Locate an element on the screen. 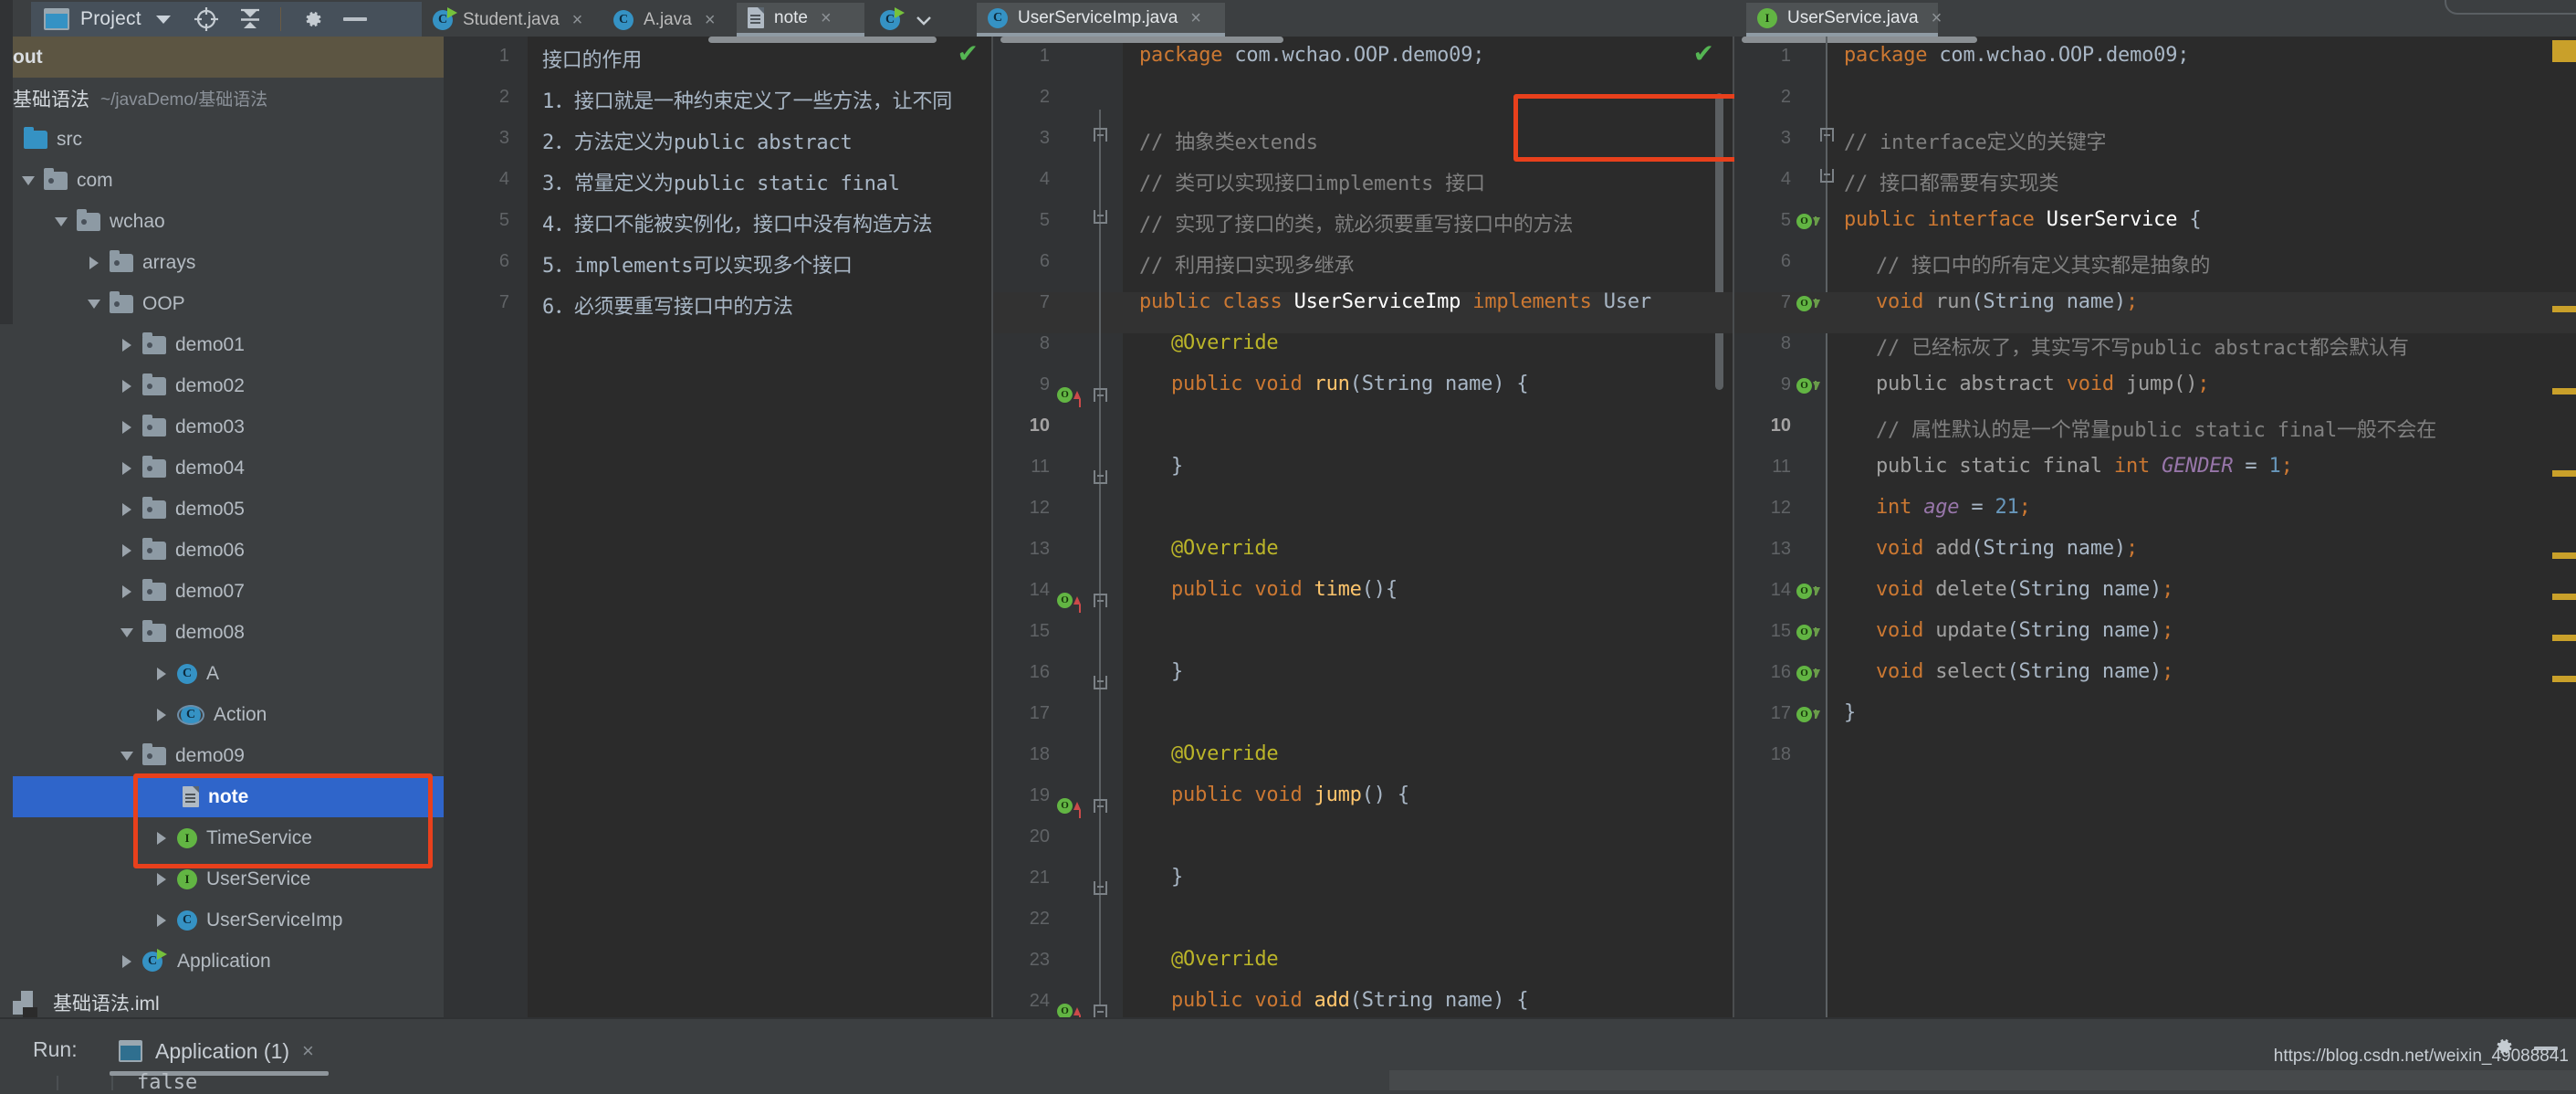  tree-item-userserviceimp: UserServiceImp is located at coordinates (228, 920).